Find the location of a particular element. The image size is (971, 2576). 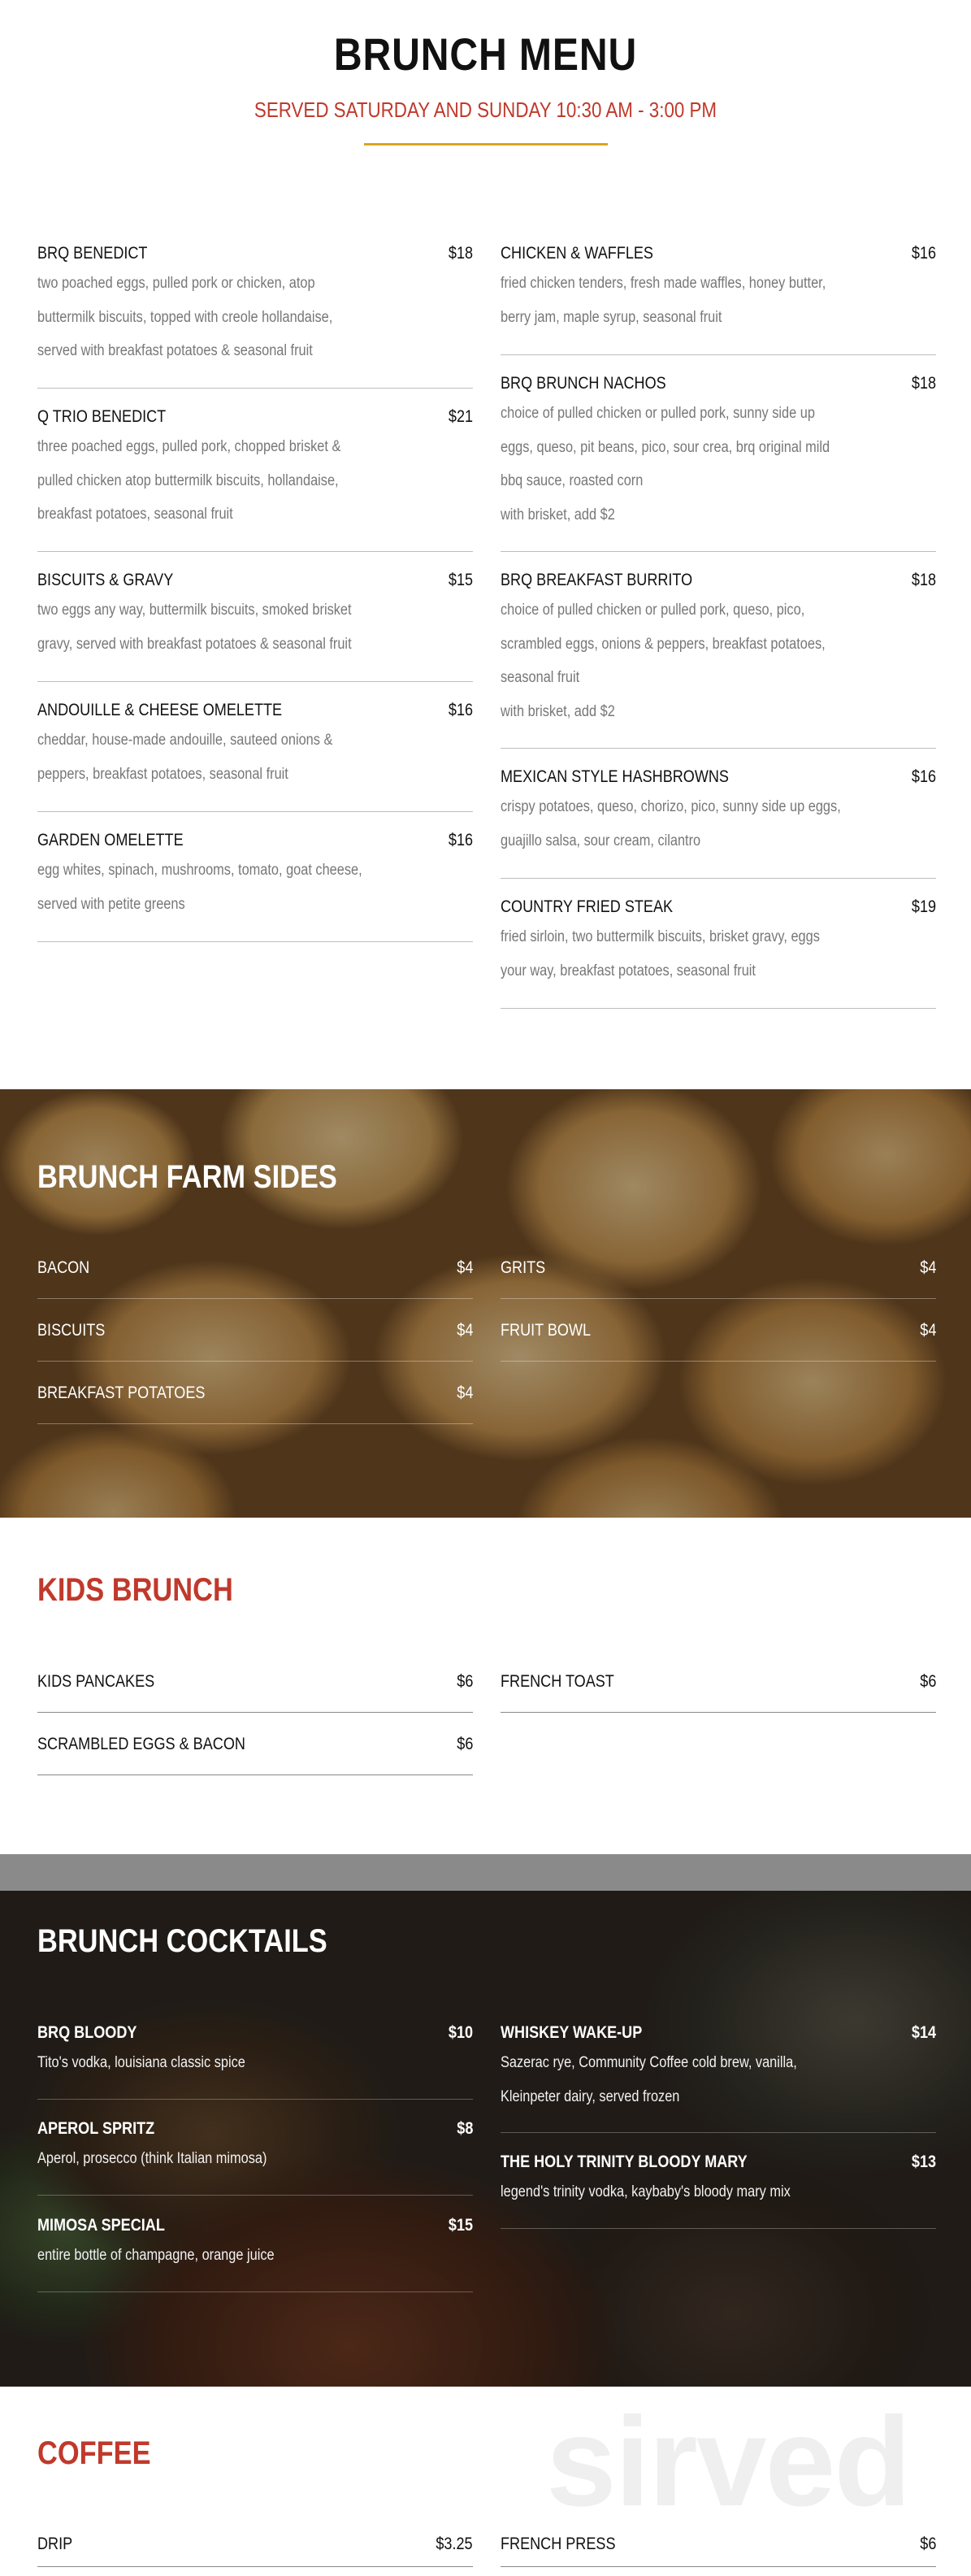

menu-item-price: $21 is located at coordinates (460, 416).